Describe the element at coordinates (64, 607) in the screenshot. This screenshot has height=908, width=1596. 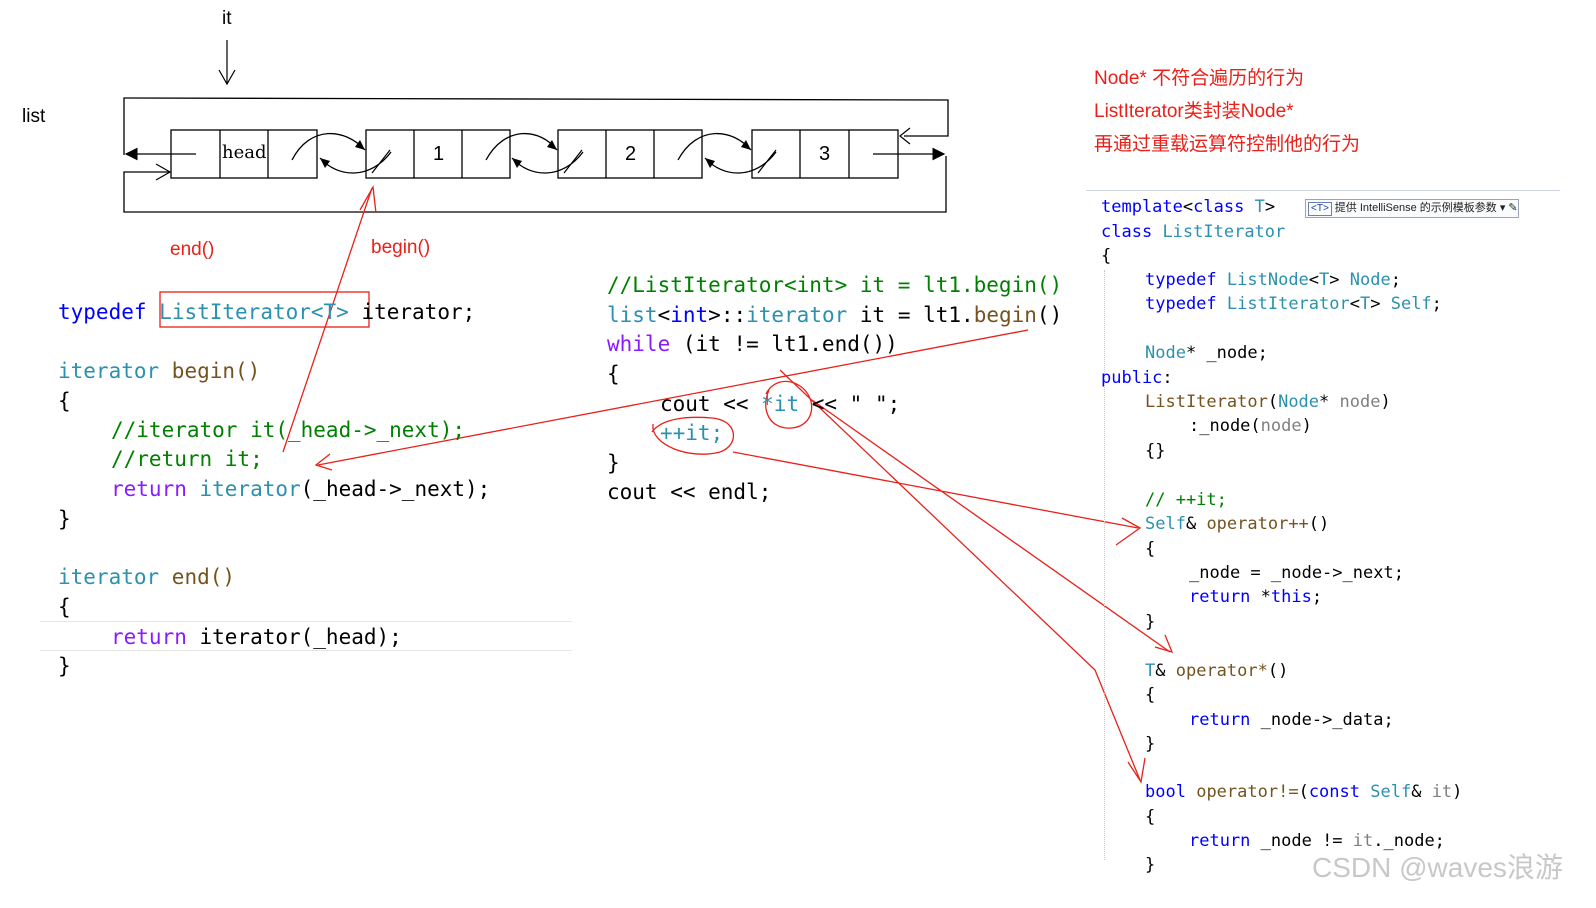
I see `left-code-brace-3: {` at that location.